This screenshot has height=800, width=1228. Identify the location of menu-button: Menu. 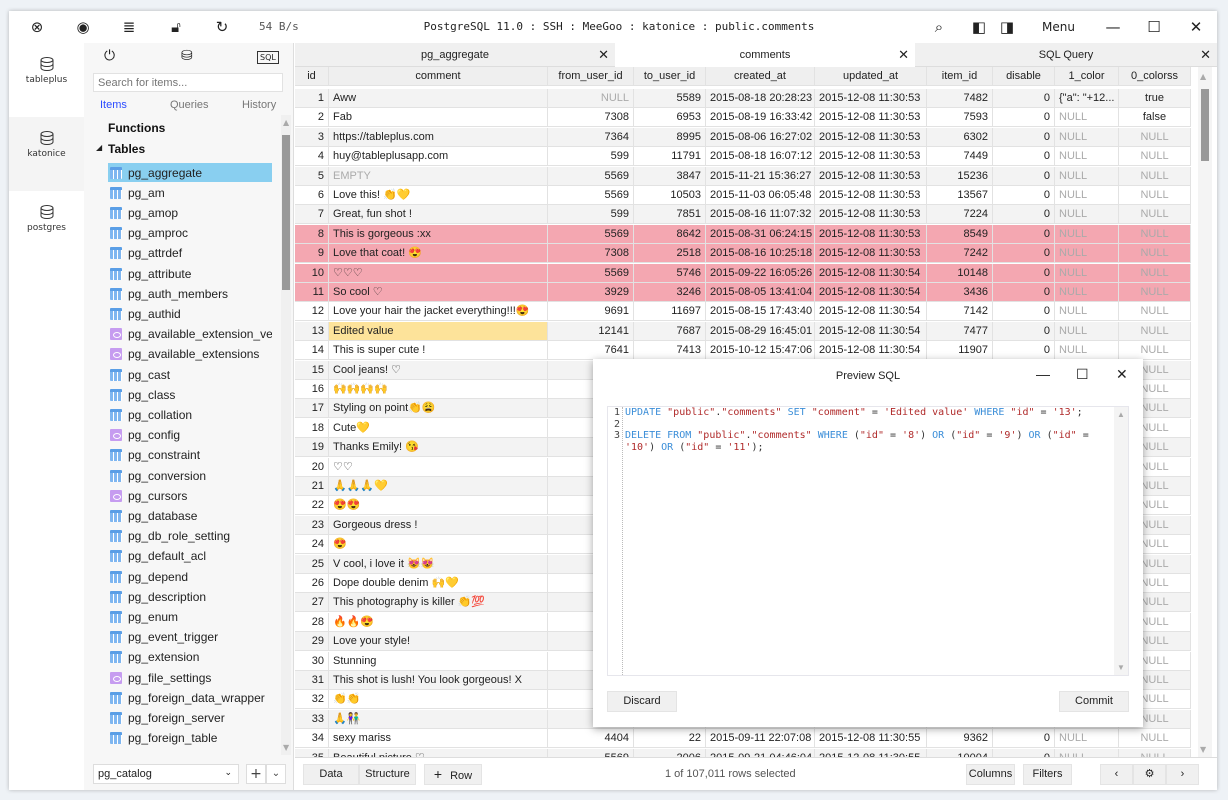
(1058, 27).